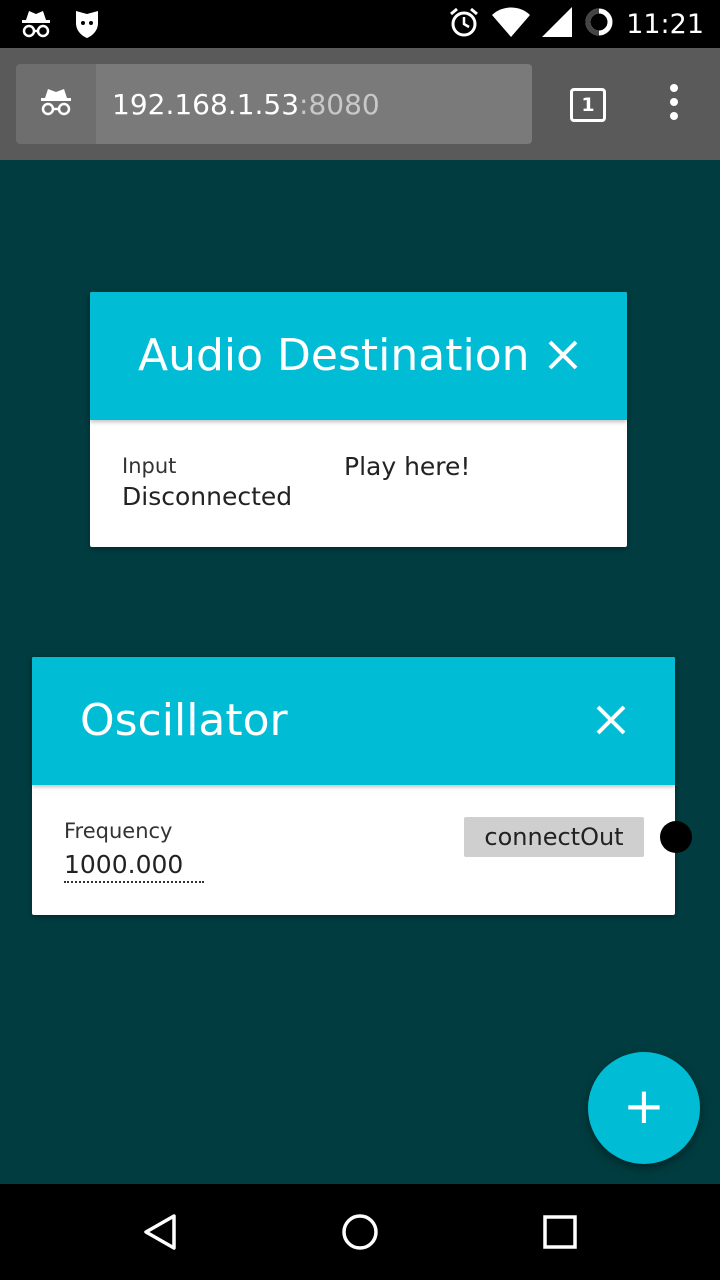 This screenshot has width=720, height=1280. Describe the element at coordinates (160, 1234) in the screenshot. I see `back-icon` at that location.